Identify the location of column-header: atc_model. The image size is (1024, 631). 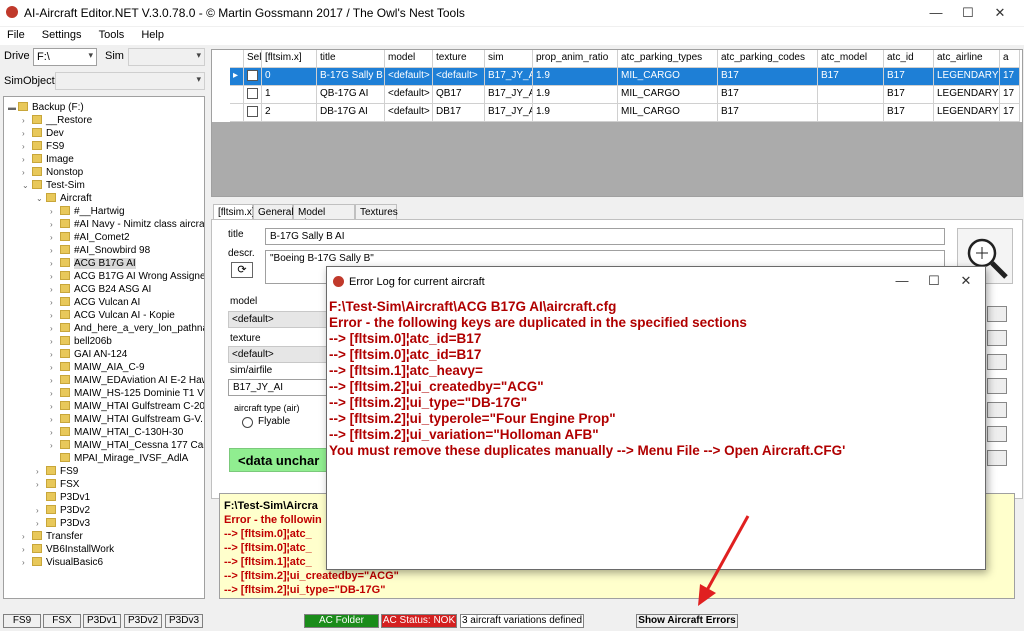
(851, 59).